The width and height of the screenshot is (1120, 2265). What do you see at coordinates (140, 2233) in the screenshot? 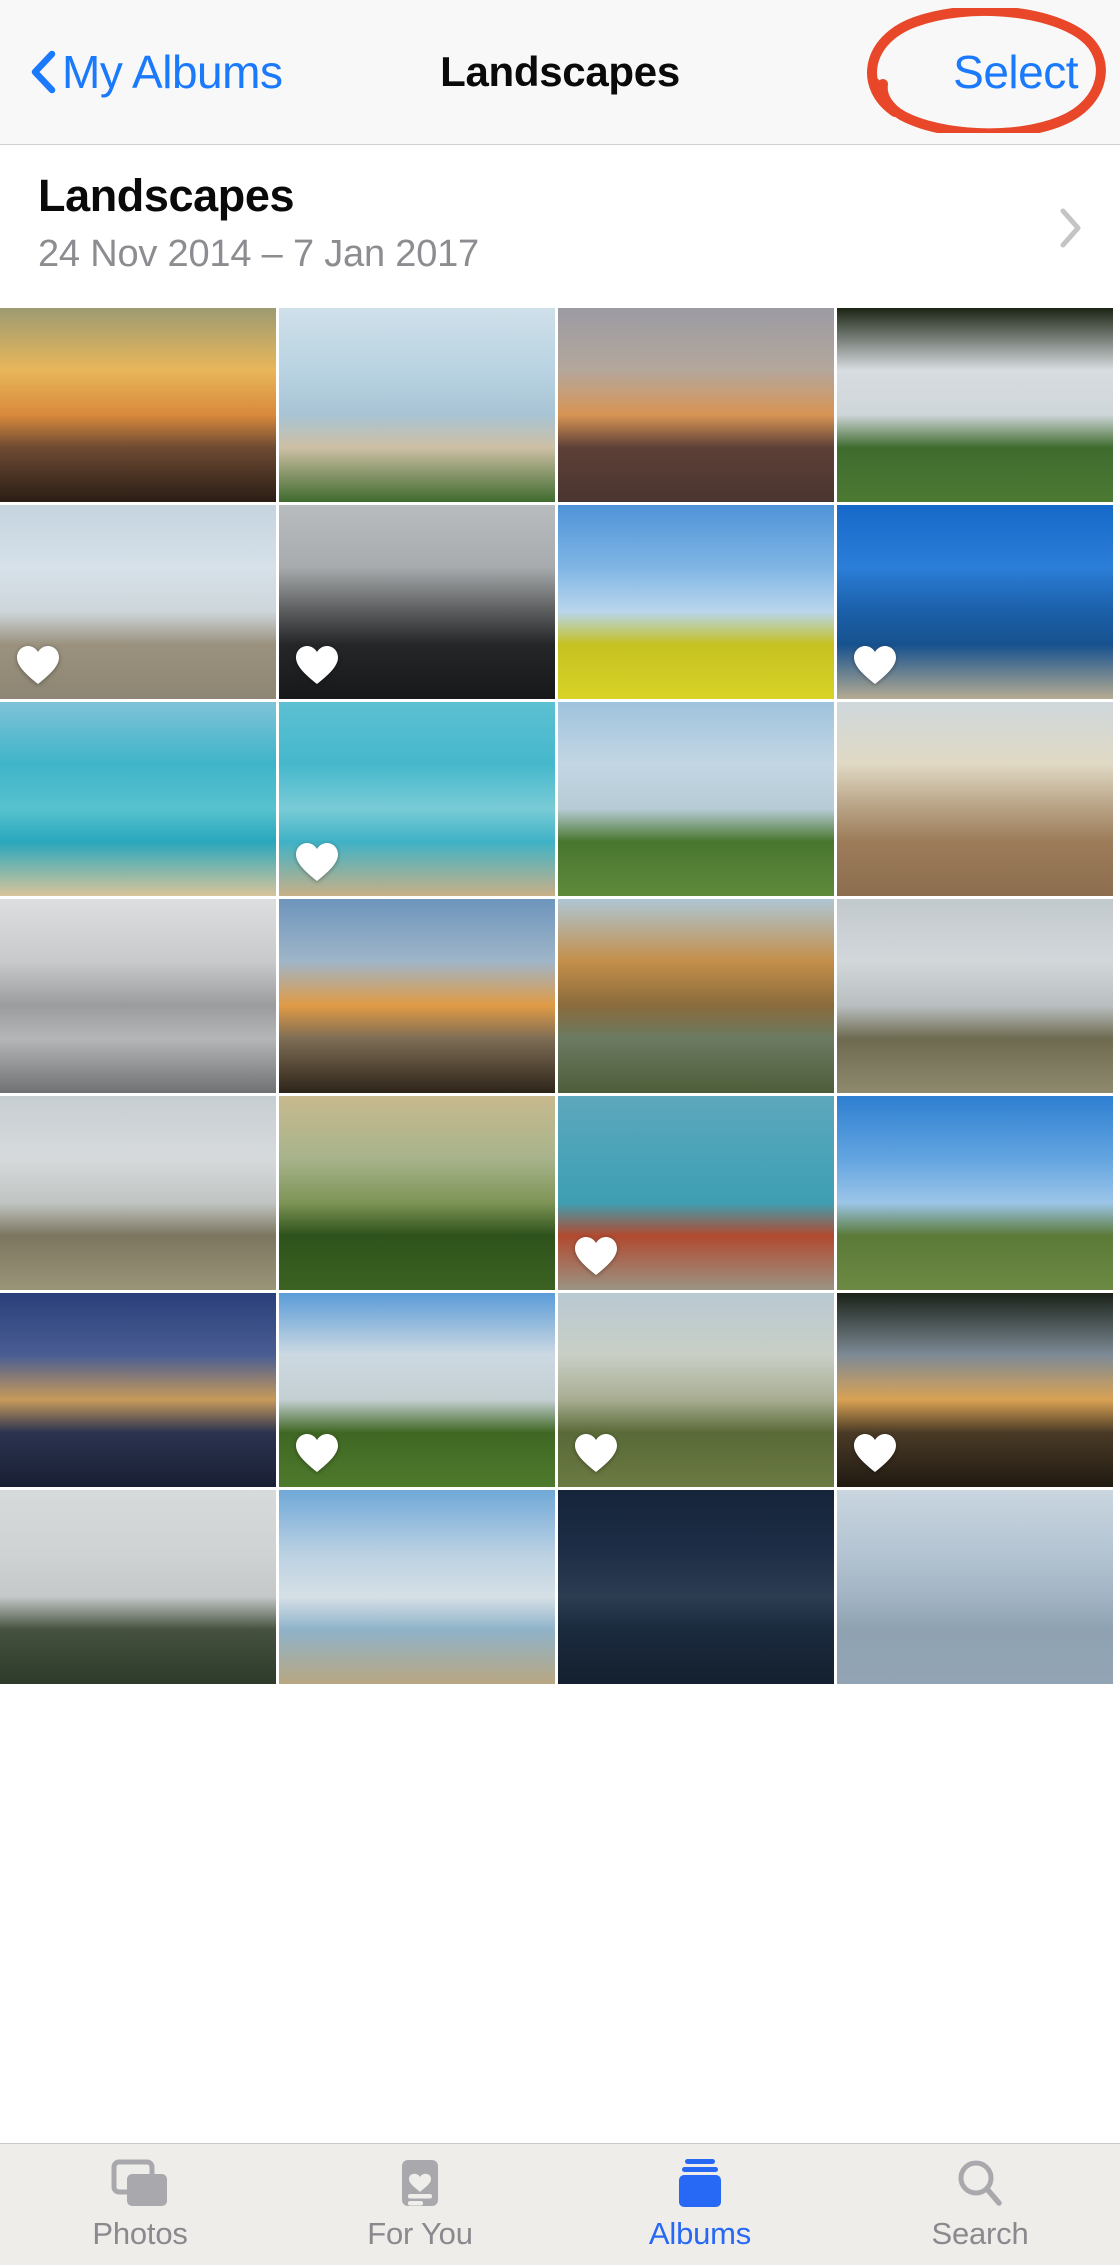
I see `tab-photos-label: Photos` at bounding box center [140, 2233].